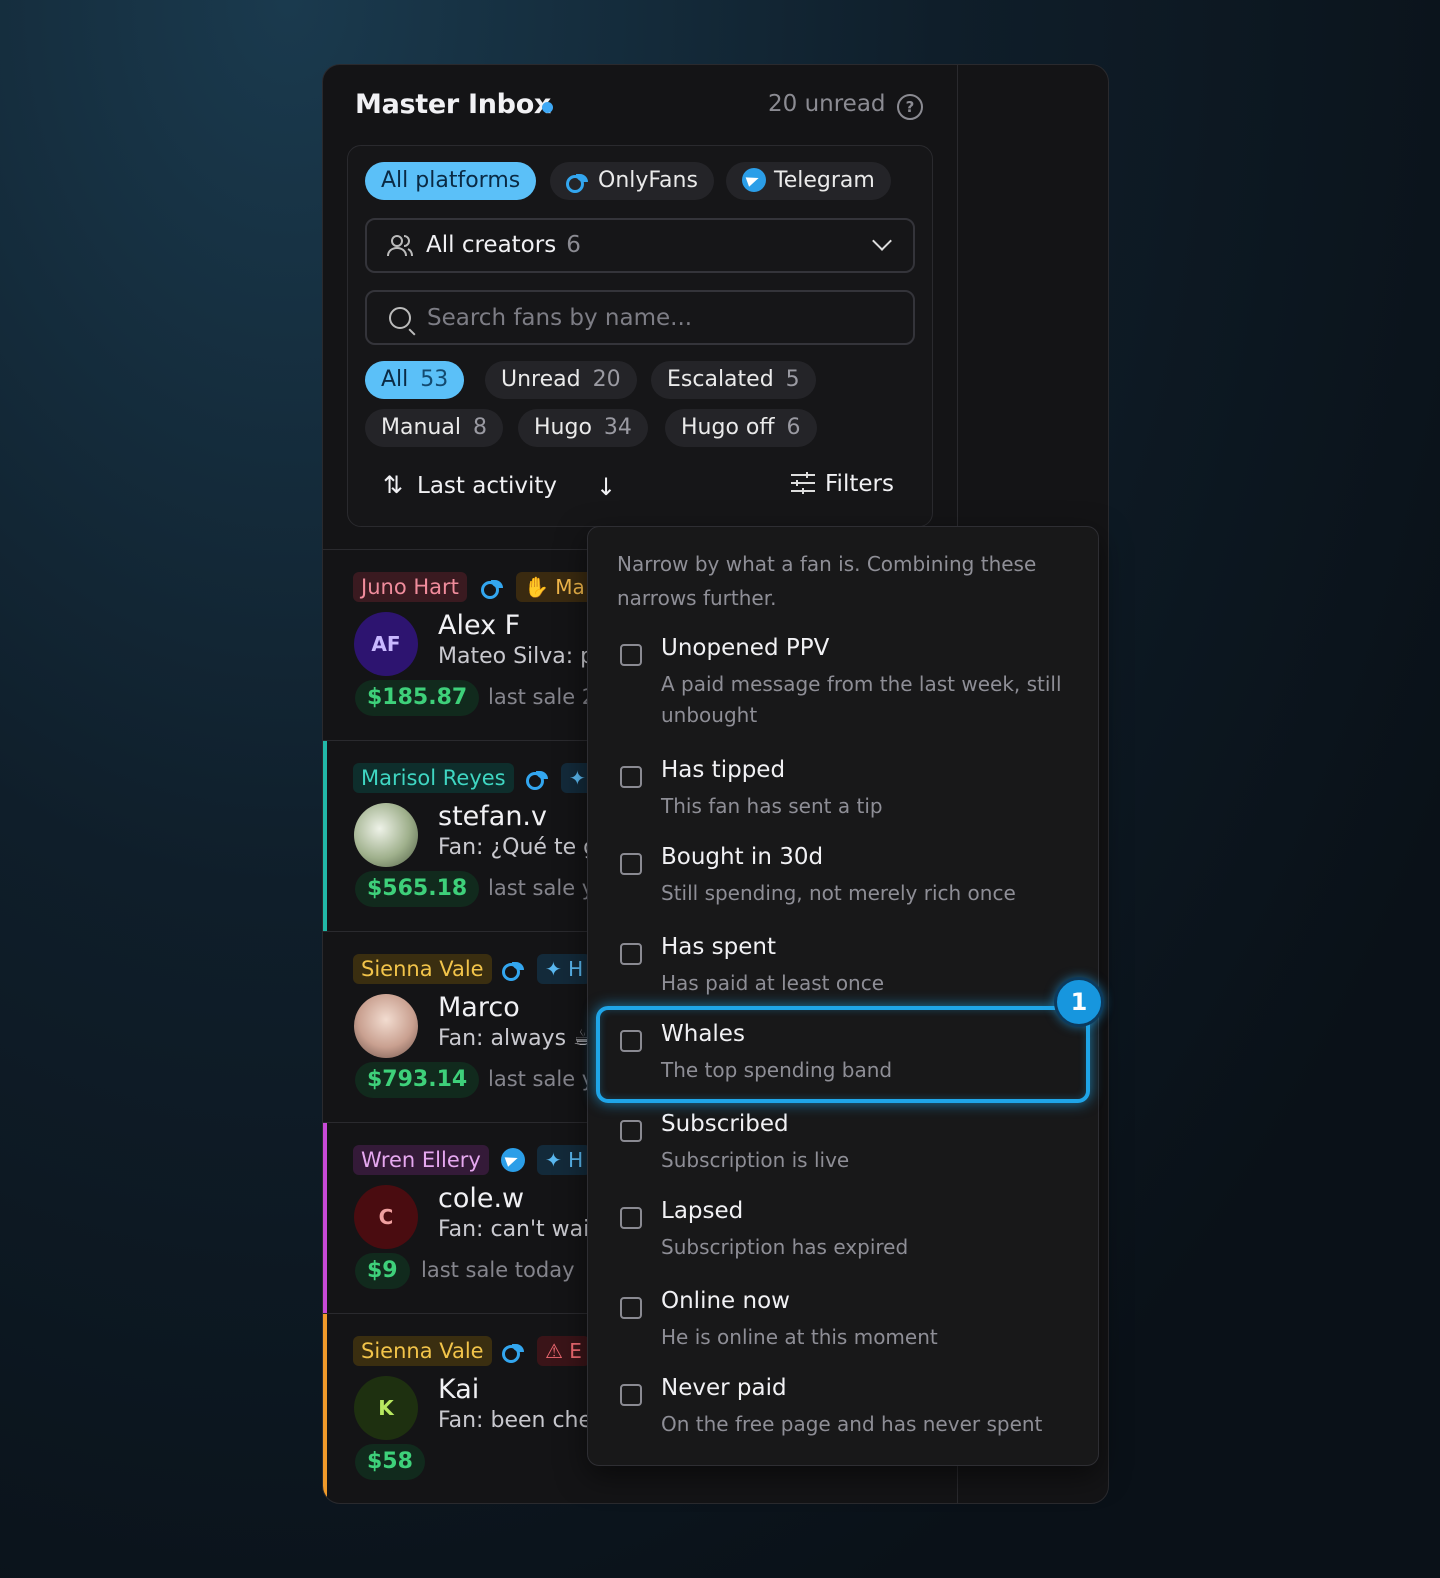  What do you see at coordinates (386, 1408) in the screenshot?
I see `avatar: K` at bounding box center [386, 1408].